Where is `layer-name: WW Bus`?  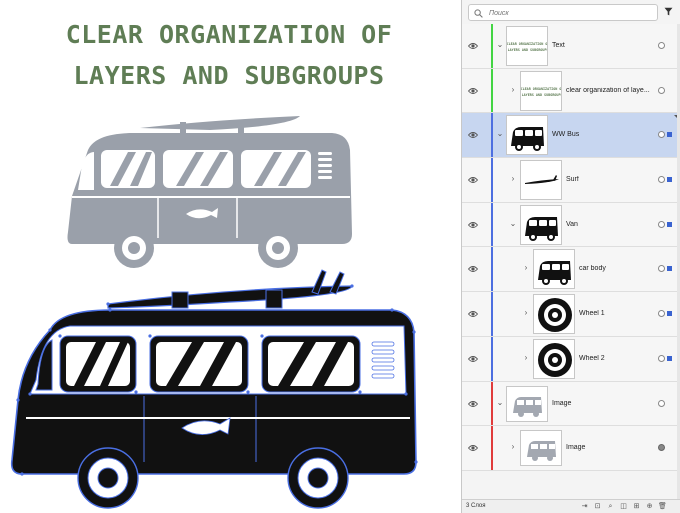
layer-name: WW Bus is located at coordinates (603, 134).